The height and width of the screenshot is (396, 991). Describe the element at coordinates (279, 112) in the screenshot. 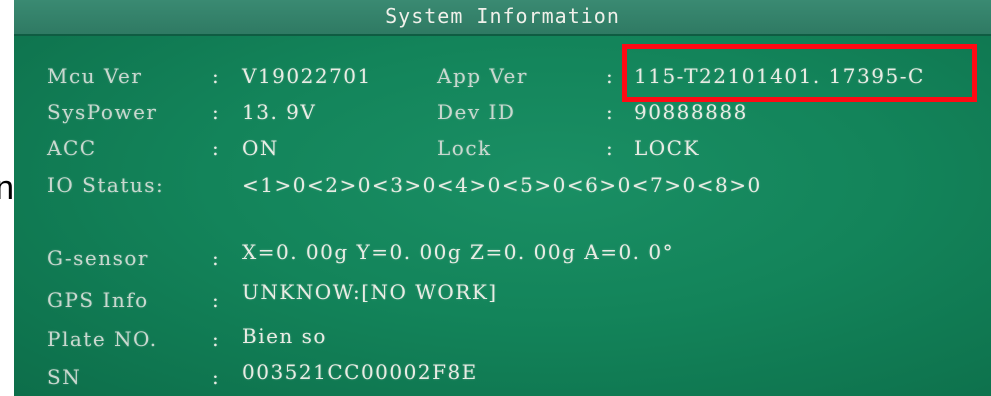

I see `syspower-value: 13. 9V` at that location.